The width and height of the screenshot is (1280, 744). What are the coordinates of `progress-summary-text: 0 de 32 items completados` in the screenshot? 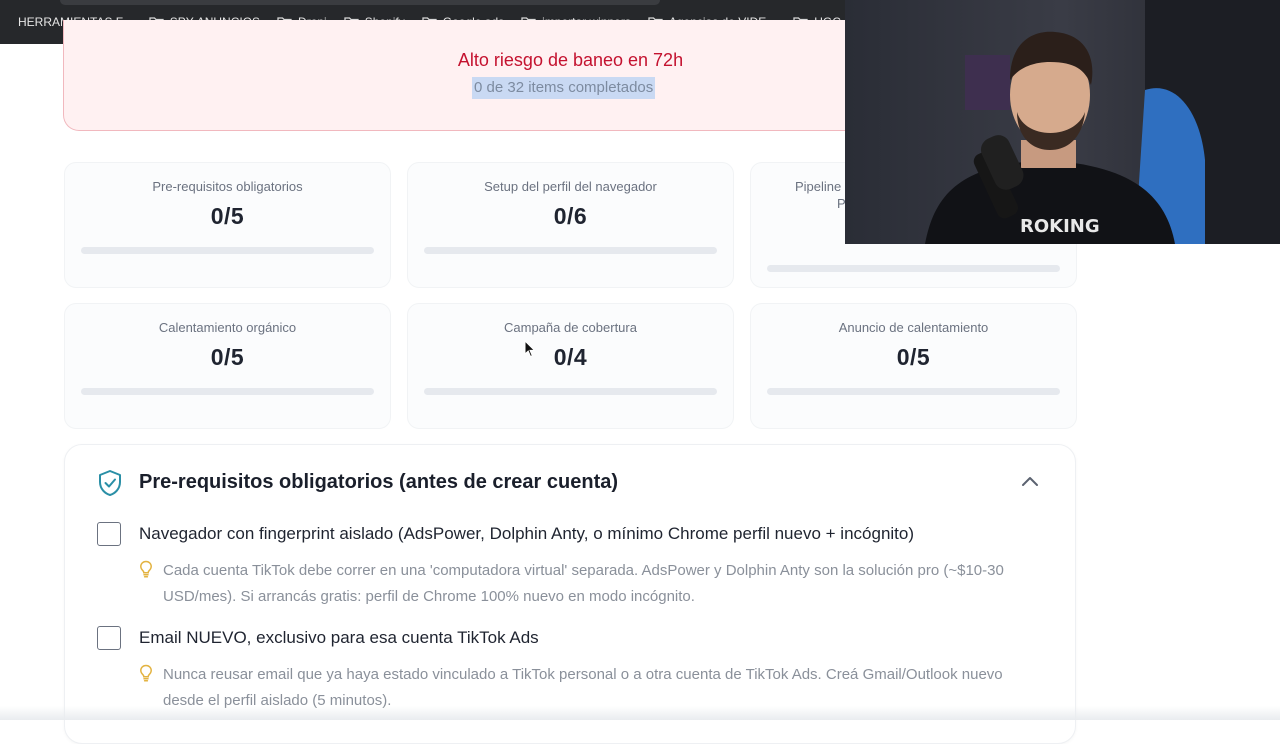 It's located at (564, 88).